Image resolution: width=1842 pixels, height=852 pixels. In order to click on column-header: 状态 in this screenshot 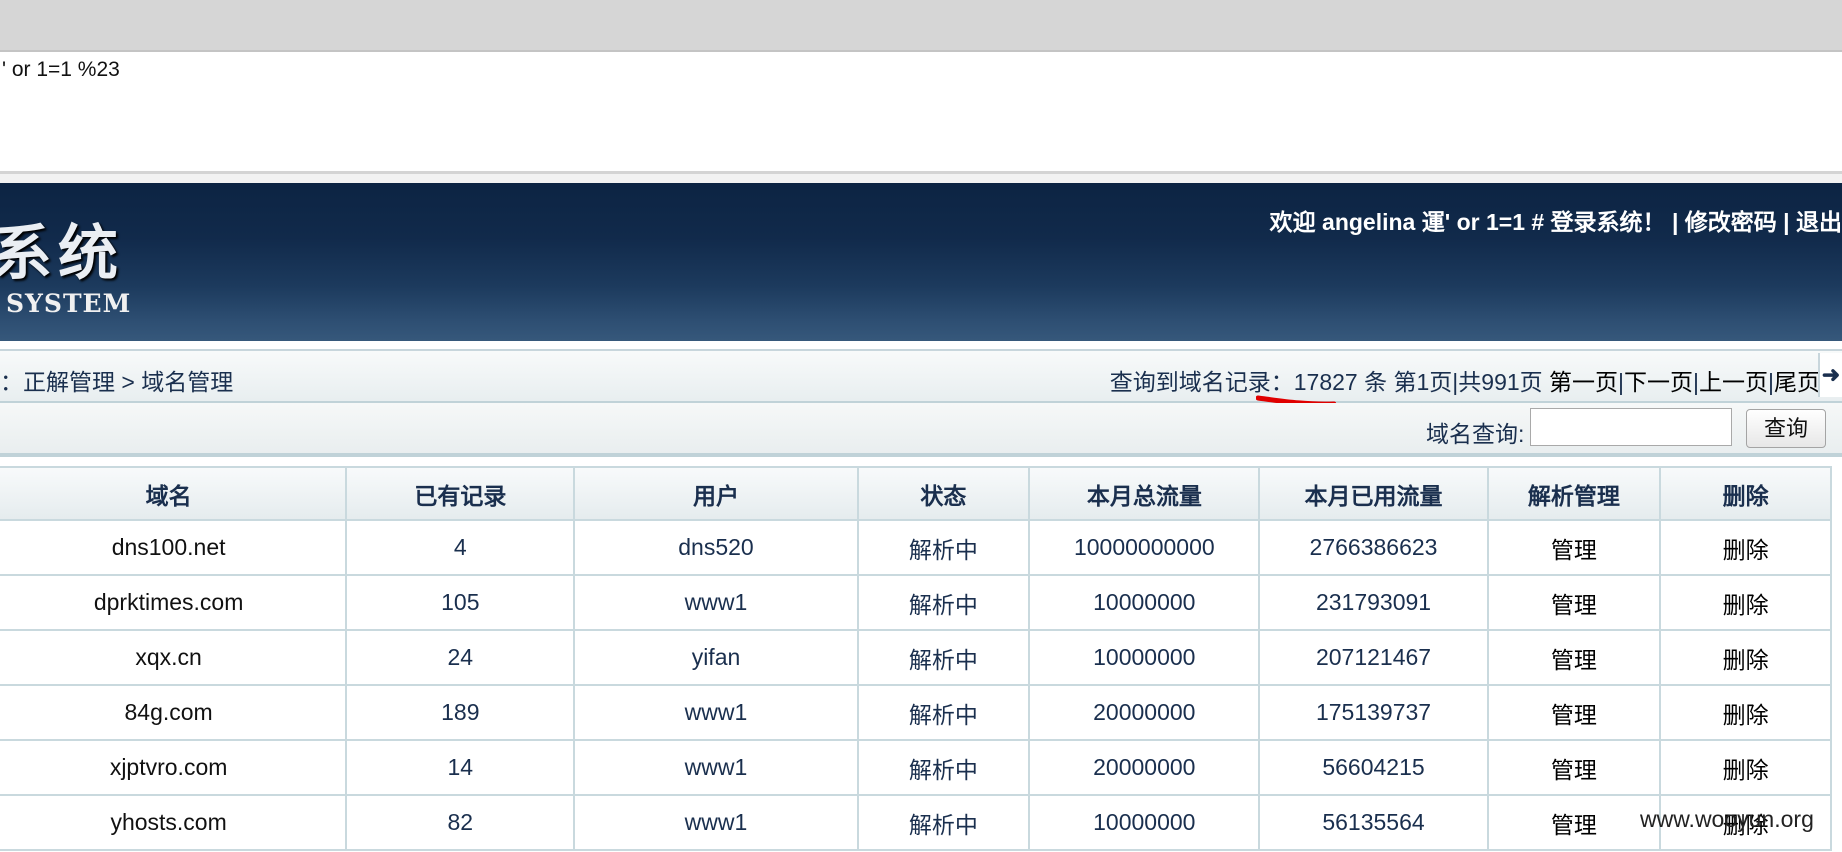, I will do `click(943, 493)`.